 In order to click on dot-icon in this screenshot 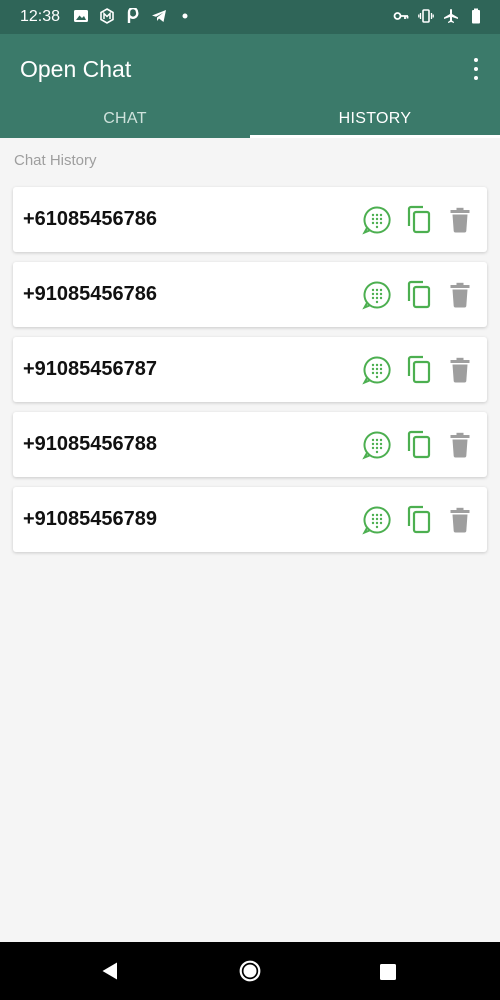, I will do `click(185, 16)`.